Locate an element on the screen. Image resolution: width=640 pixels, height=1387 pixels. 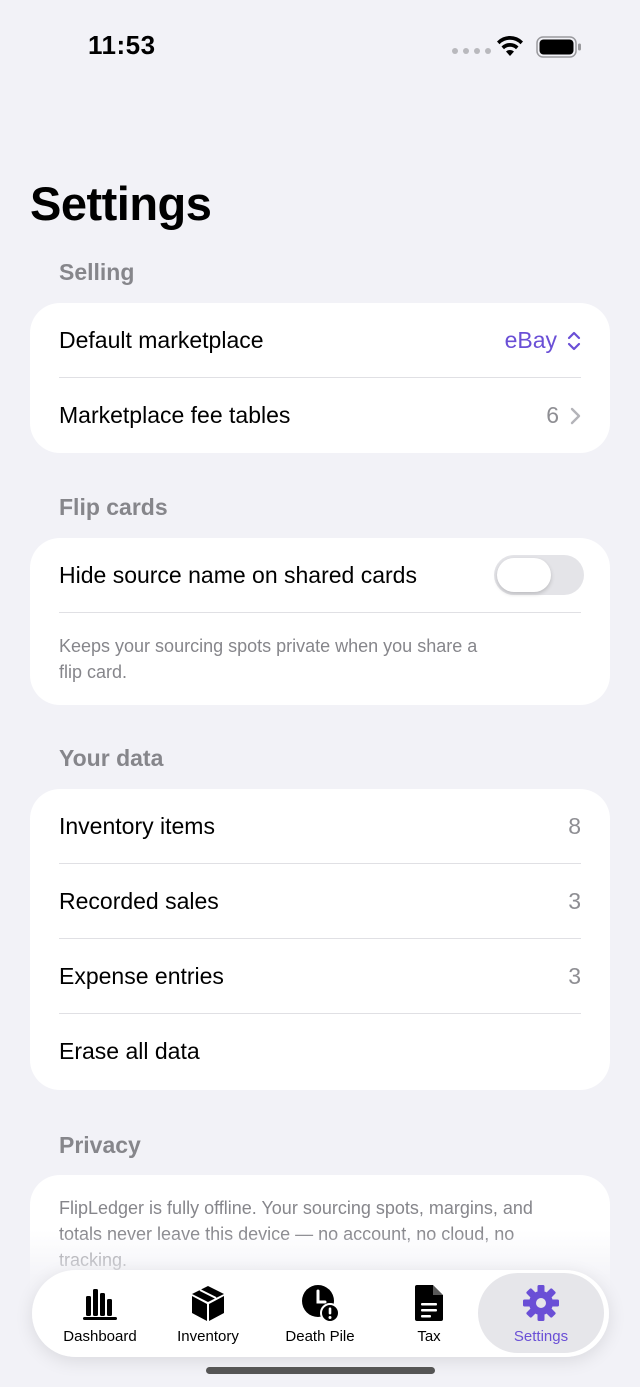
tab-label: Tax is located at coordinates (429, 1336).